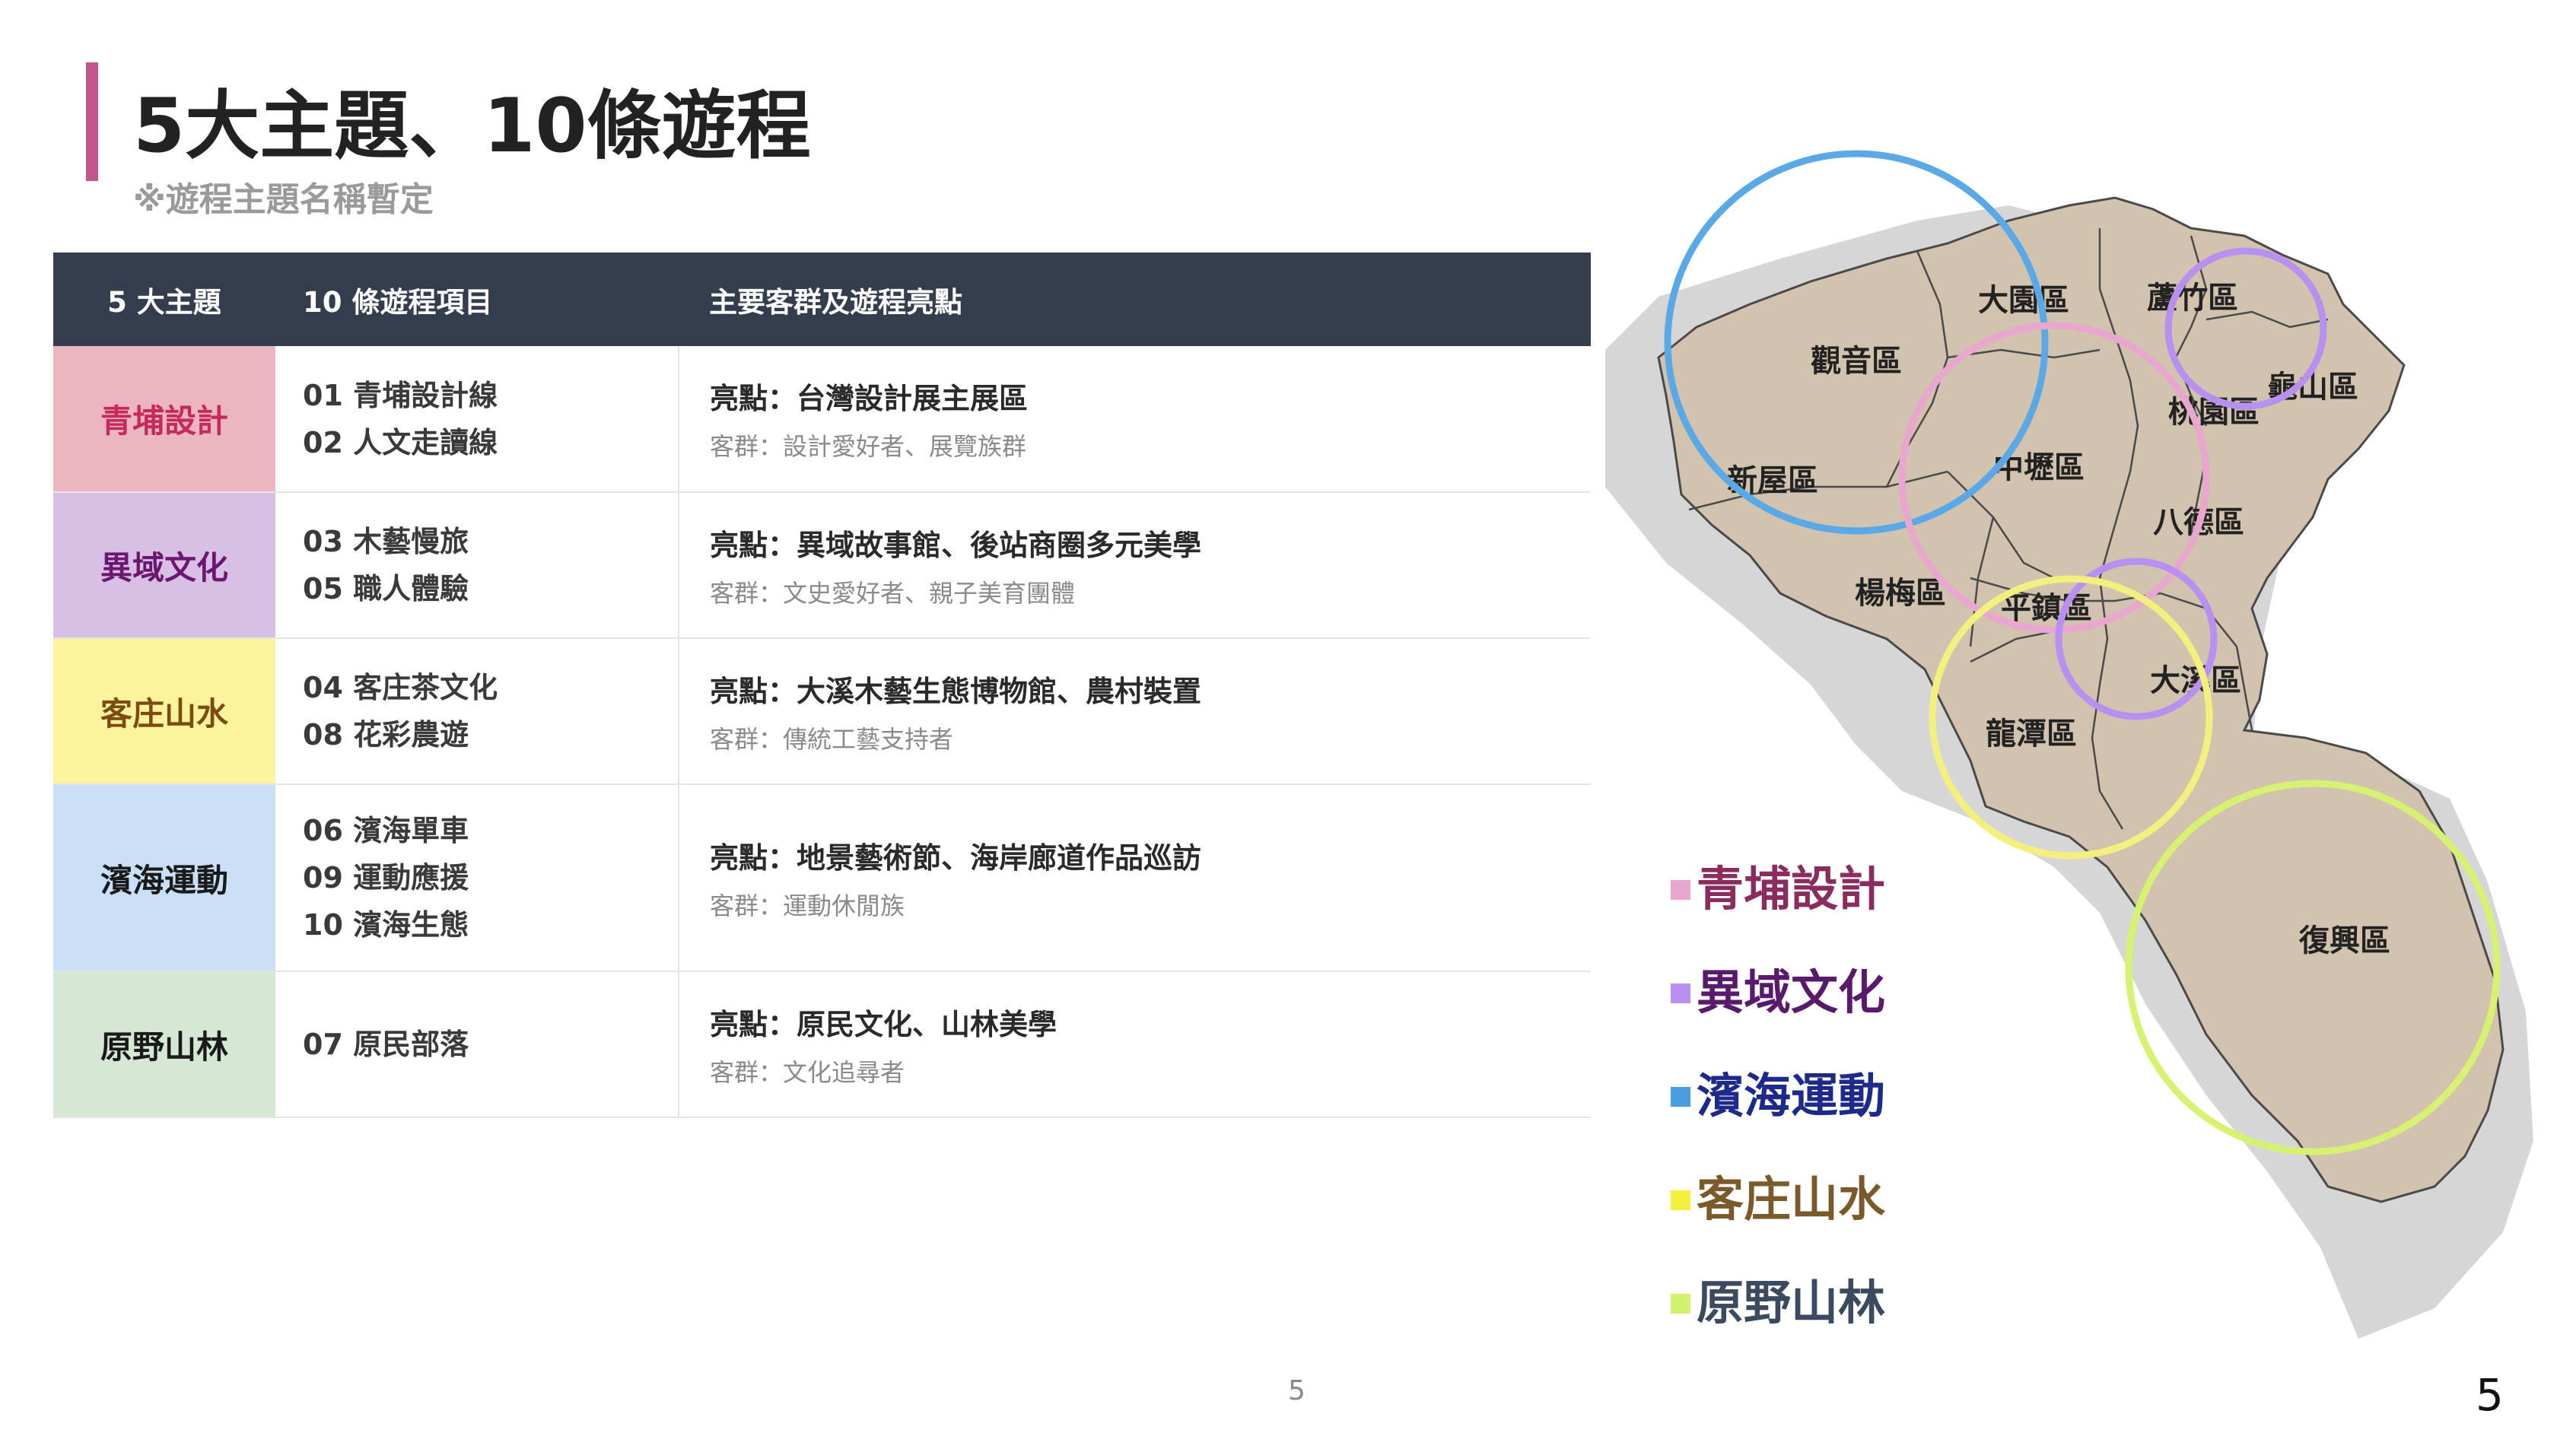 The height and width of the screenshot is (1449, 2576). Describe the element at coordinates (477, 1044) in the screenshot. I see `items-cell: 07 原民部落` at that location.